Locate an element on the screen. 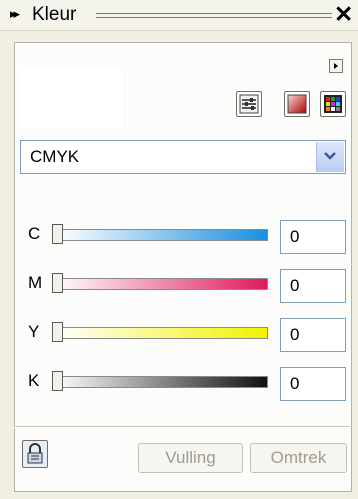  value-text-k: 0 is located at coordinates (295, 383).